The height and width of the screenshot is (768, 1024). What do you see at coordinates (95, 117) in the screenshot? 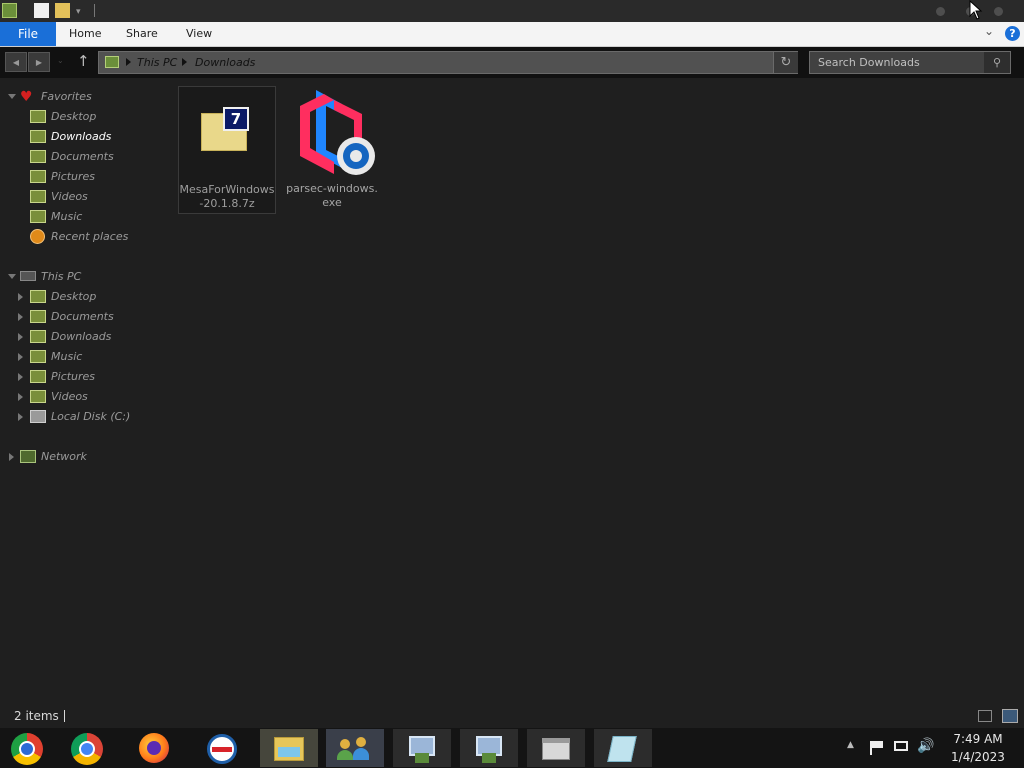
I see `fav-desktop: Desktop` at bounding box center [95, 117].